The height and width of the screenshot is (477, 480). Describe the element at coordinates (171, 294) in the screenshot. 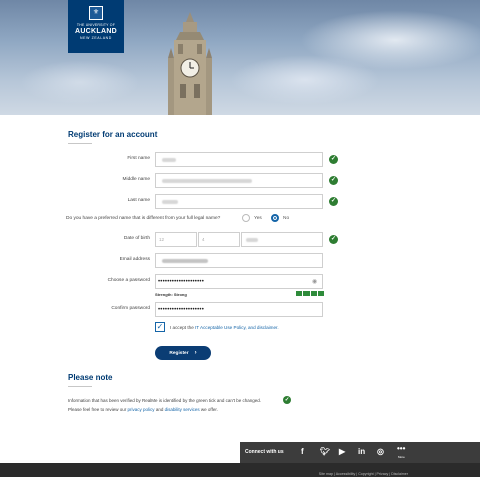

I see `strength-label: Strength: Strong` at that location.